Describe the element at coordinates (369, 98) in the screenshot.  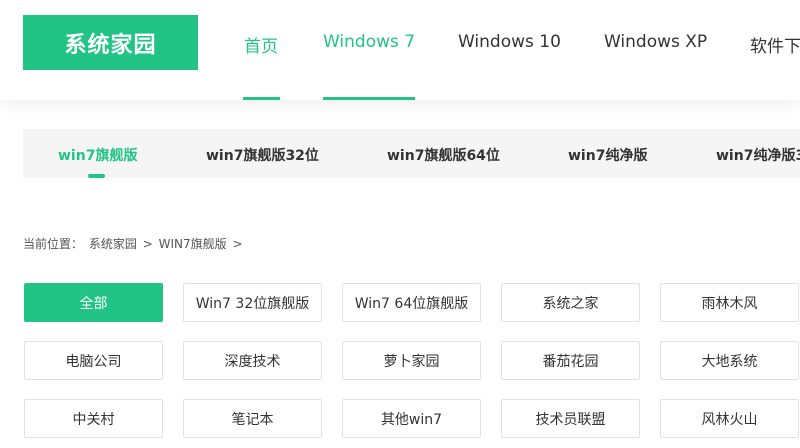
I see `nav-active-underline-windows7` at that location.